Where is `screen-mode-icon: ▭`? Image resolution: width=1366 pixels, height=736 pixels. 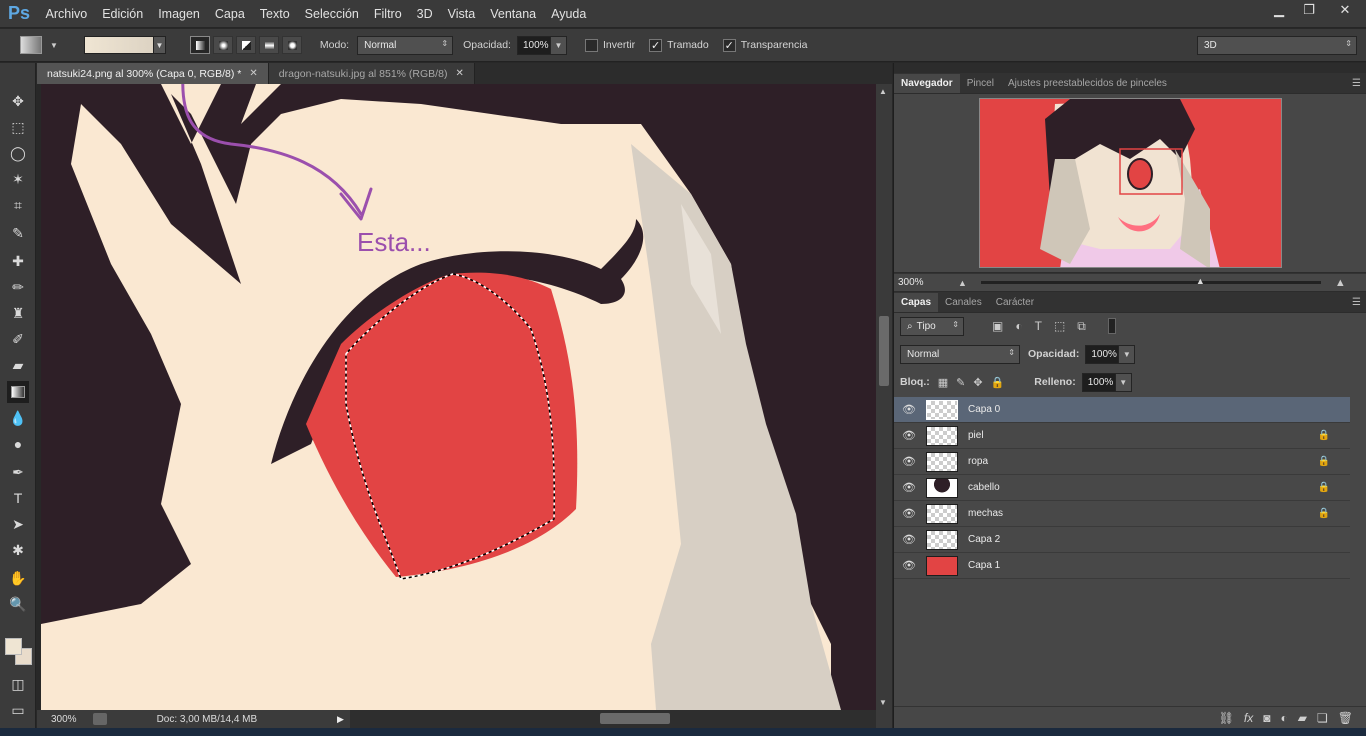
screen-mode-icon: ▭ is located at coordinates (18, 710).